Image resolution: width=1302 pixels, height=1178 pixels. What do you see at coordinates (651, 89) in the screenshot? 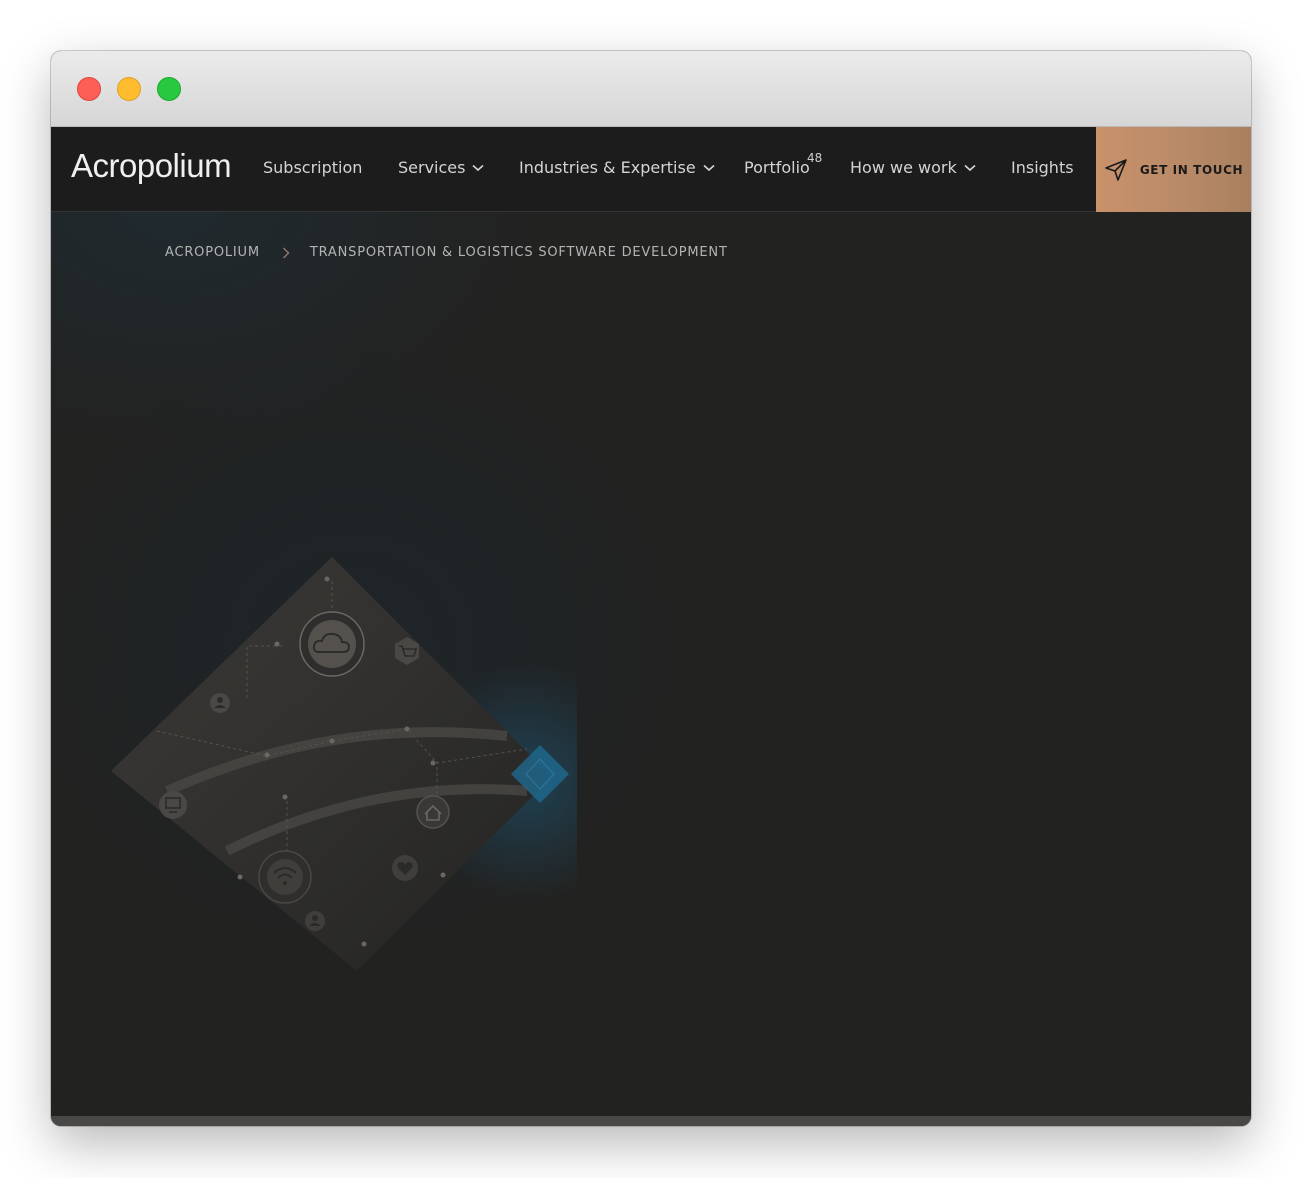
I see `window-titlebar` at bounding box center [651, 89].